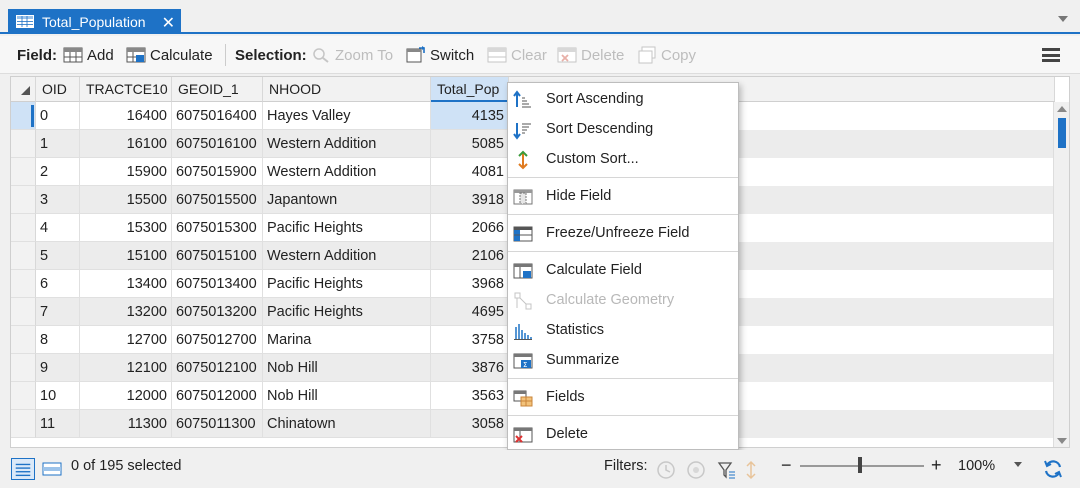  I want to click on column-header-geoid1: GEOID_1, so click(217, 89).